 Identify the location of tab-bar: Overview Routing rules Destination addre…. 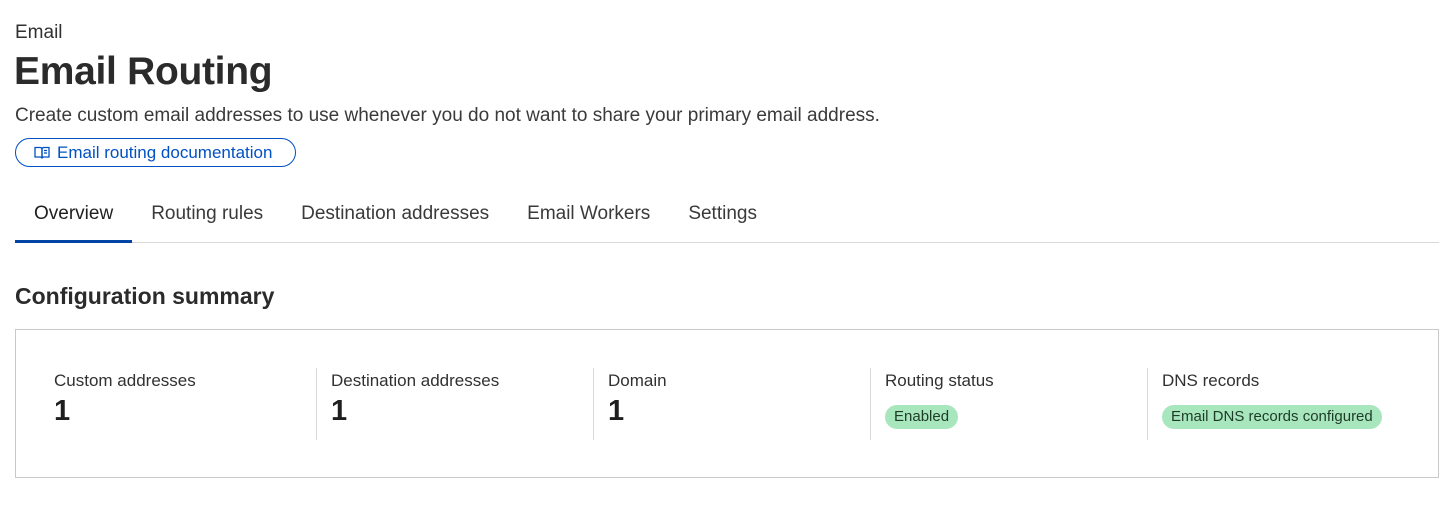
(727, 216).